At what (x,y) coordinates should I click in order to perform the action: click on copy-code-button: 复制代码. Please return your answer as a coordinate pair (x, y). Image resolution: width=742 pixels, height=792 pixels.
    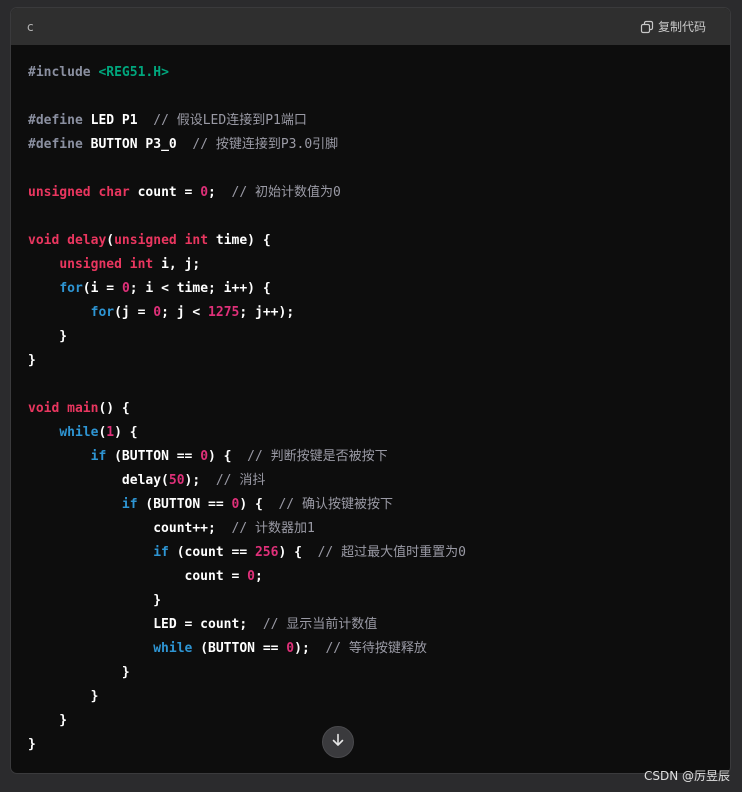
    Looking at the image, I should click on (673, 26).